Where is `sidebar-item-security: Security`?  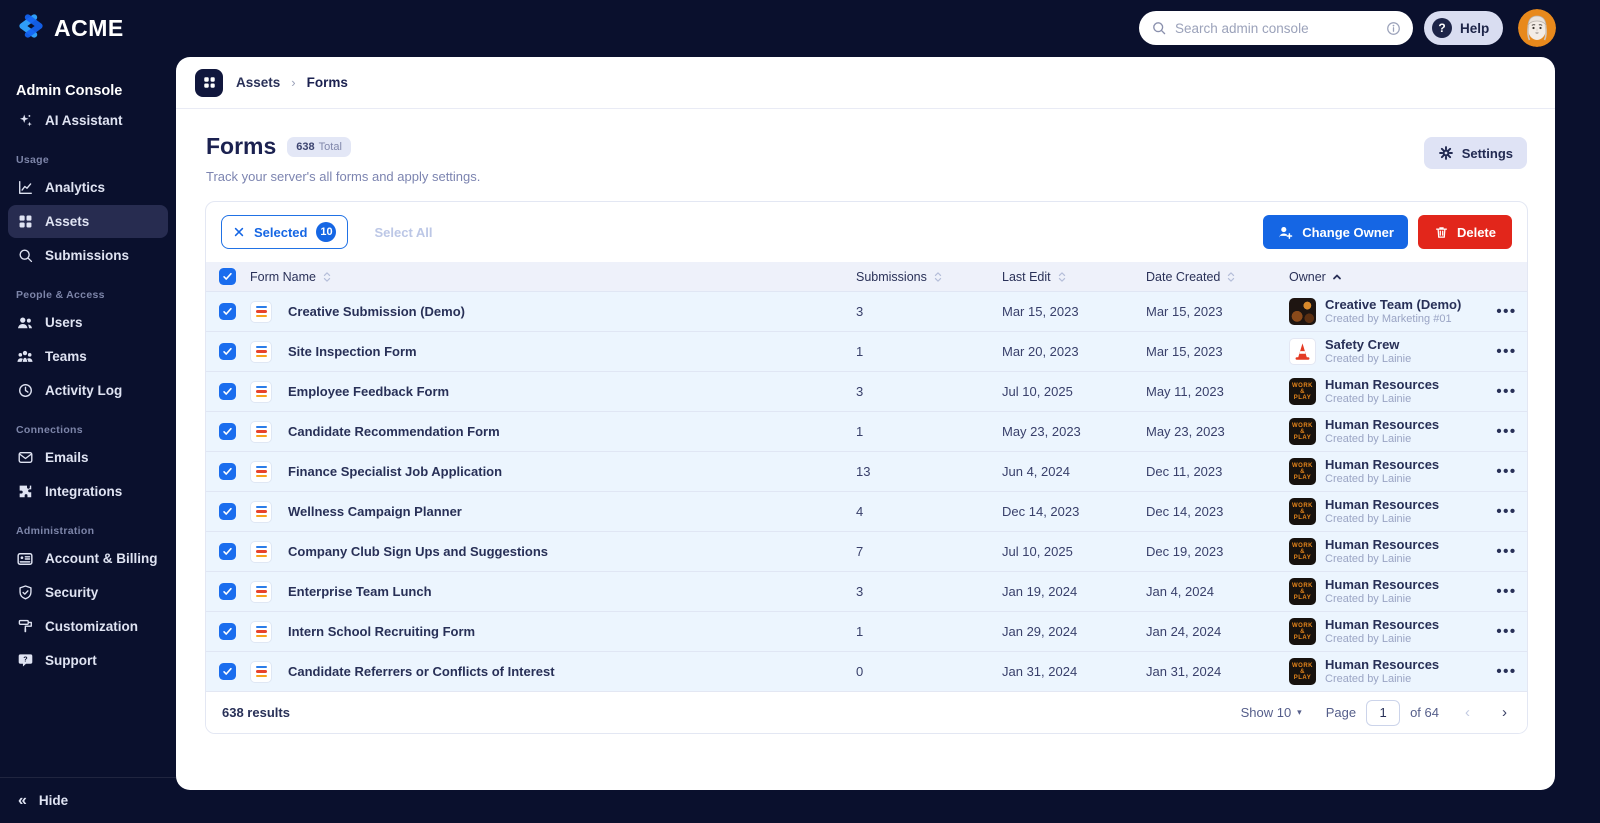 sidebar-item-security: Security is located at coordinates (88, 592).